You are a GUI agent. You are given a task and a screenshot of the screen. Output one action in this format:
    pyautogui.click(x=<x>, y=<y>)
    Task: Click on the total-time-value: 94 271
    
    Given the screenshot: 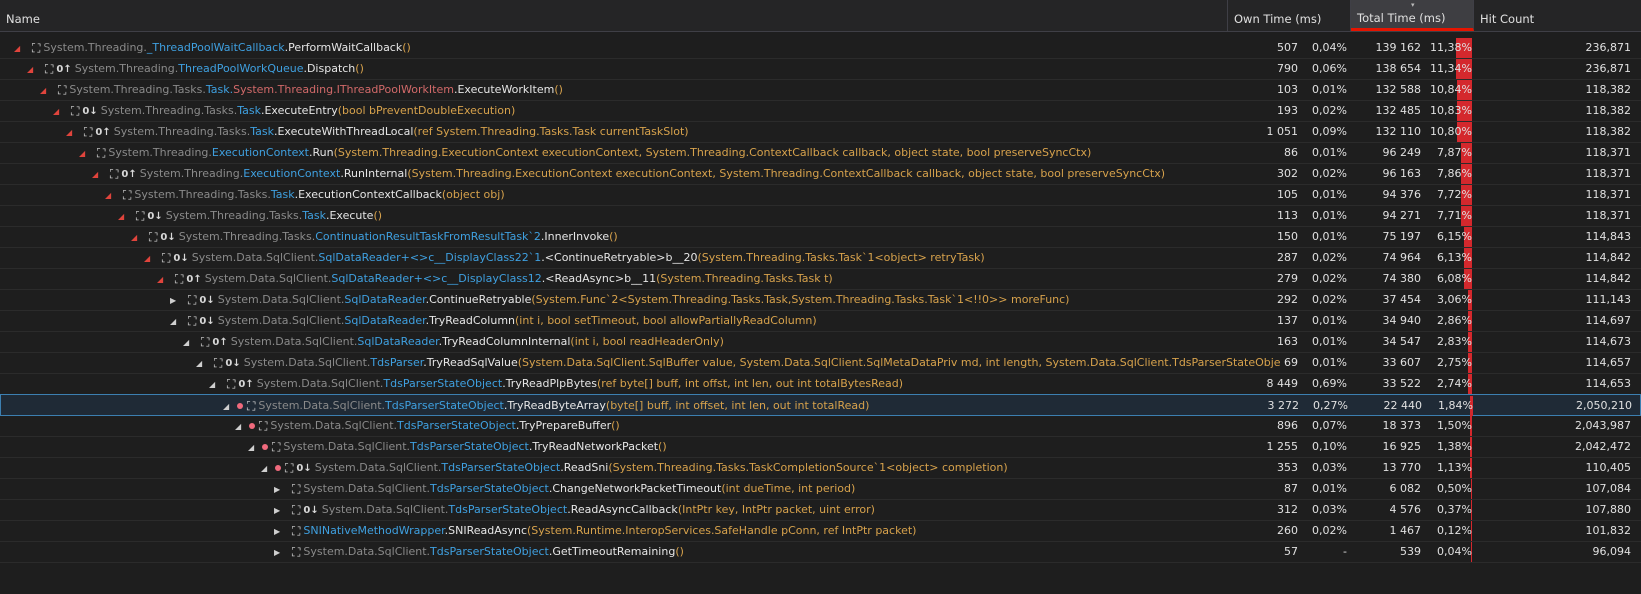 What is the action you would take?
    pyautogui.click(x=1402, y=215)
    